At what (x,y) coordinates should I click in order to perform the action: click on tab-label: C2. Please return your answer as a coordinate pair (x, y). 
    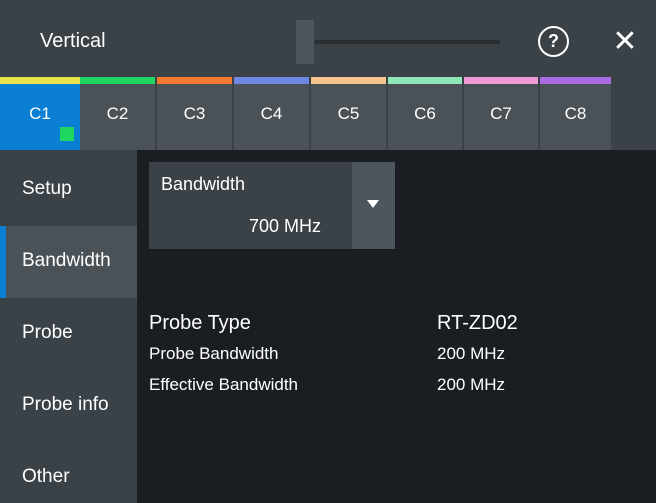
    Looking at the image, I should click on (117, 113).